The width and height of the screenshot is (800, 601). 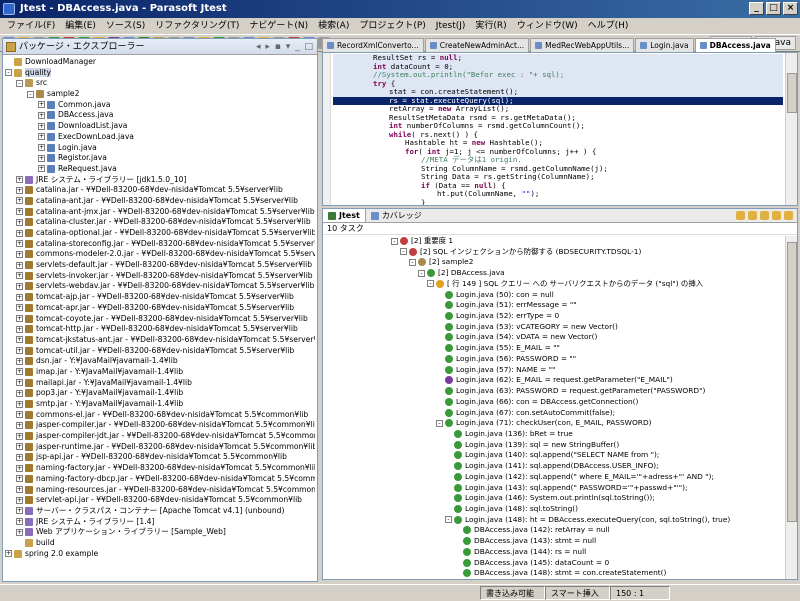 I want to click on tree-item: + Web アプリケーション・ライブラリー [Sample_Web], so click(x=160, y=532).